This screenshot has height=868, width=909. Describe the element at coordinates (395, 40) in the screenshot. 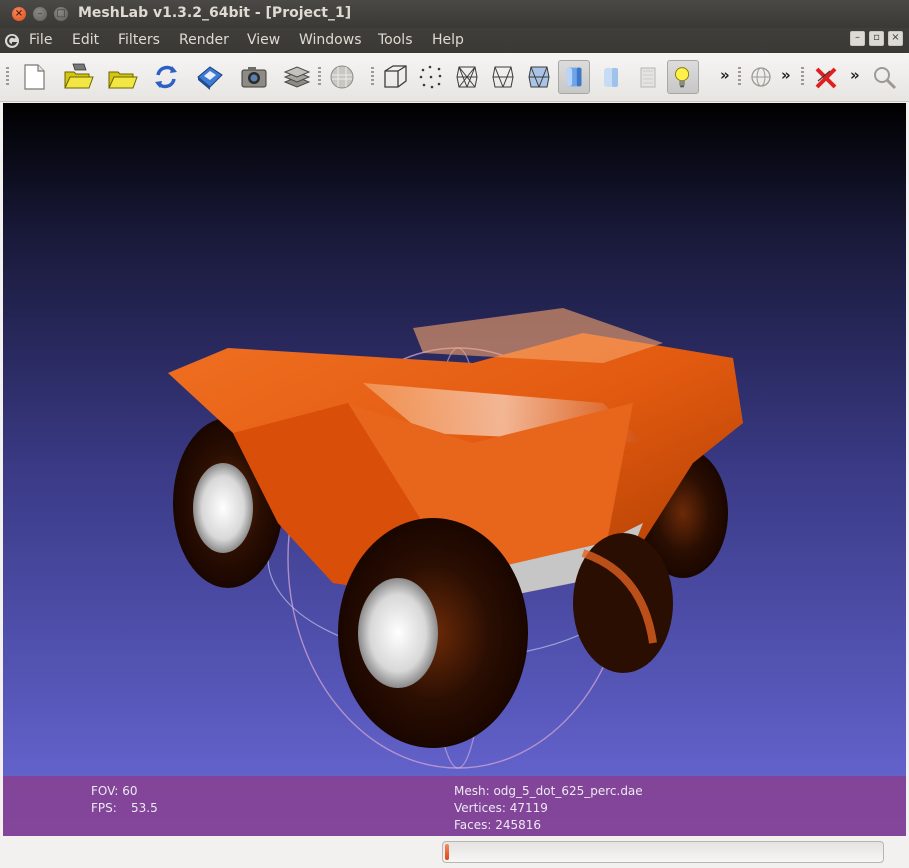

I see `menu-tools: Tools` at that location.